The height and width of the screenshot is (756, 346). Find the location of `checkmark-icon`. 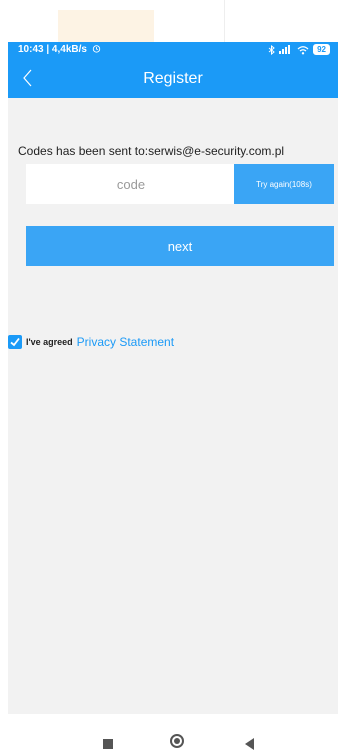

checkmark-icon is located at coordinates (15, 342).